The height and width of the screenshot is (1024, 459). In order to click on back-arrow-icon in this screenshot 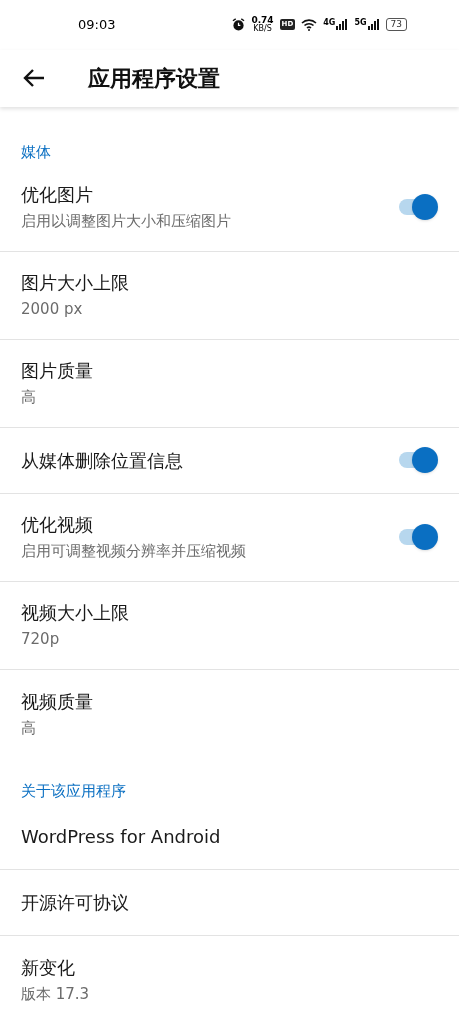, I will do `click(34, 78)`.